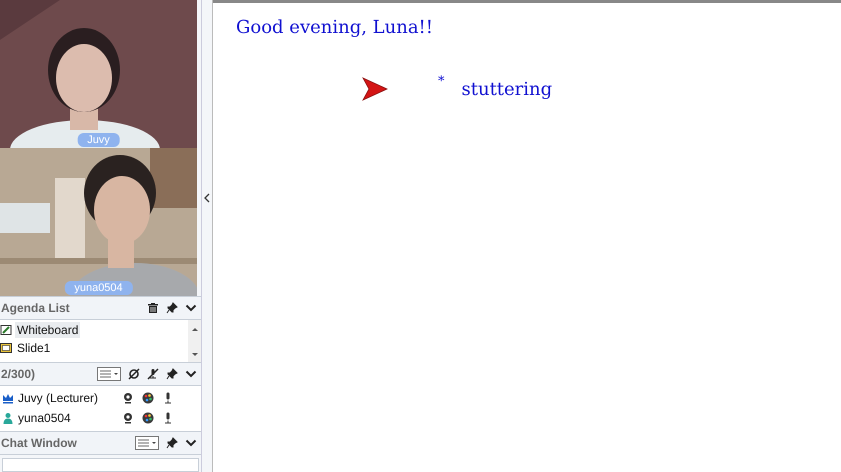 The height and width of the screenshot is (472, 841). I want to click on name-badge: Juvy, so click(98, 140).